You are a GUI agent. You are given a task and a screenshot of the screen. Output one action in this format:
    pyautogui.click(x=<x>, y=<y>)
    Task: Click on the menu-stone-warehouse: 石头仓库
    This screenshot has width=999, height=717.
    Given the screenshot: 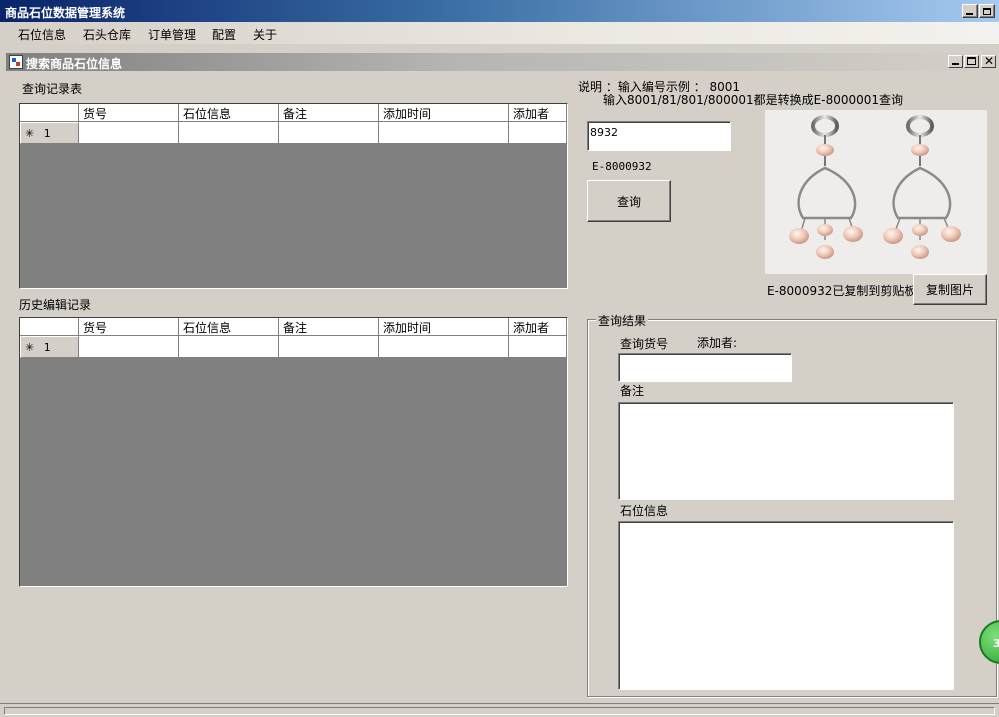 What is the action you would take?
    pyautogui.click(x=107, y=34)
    